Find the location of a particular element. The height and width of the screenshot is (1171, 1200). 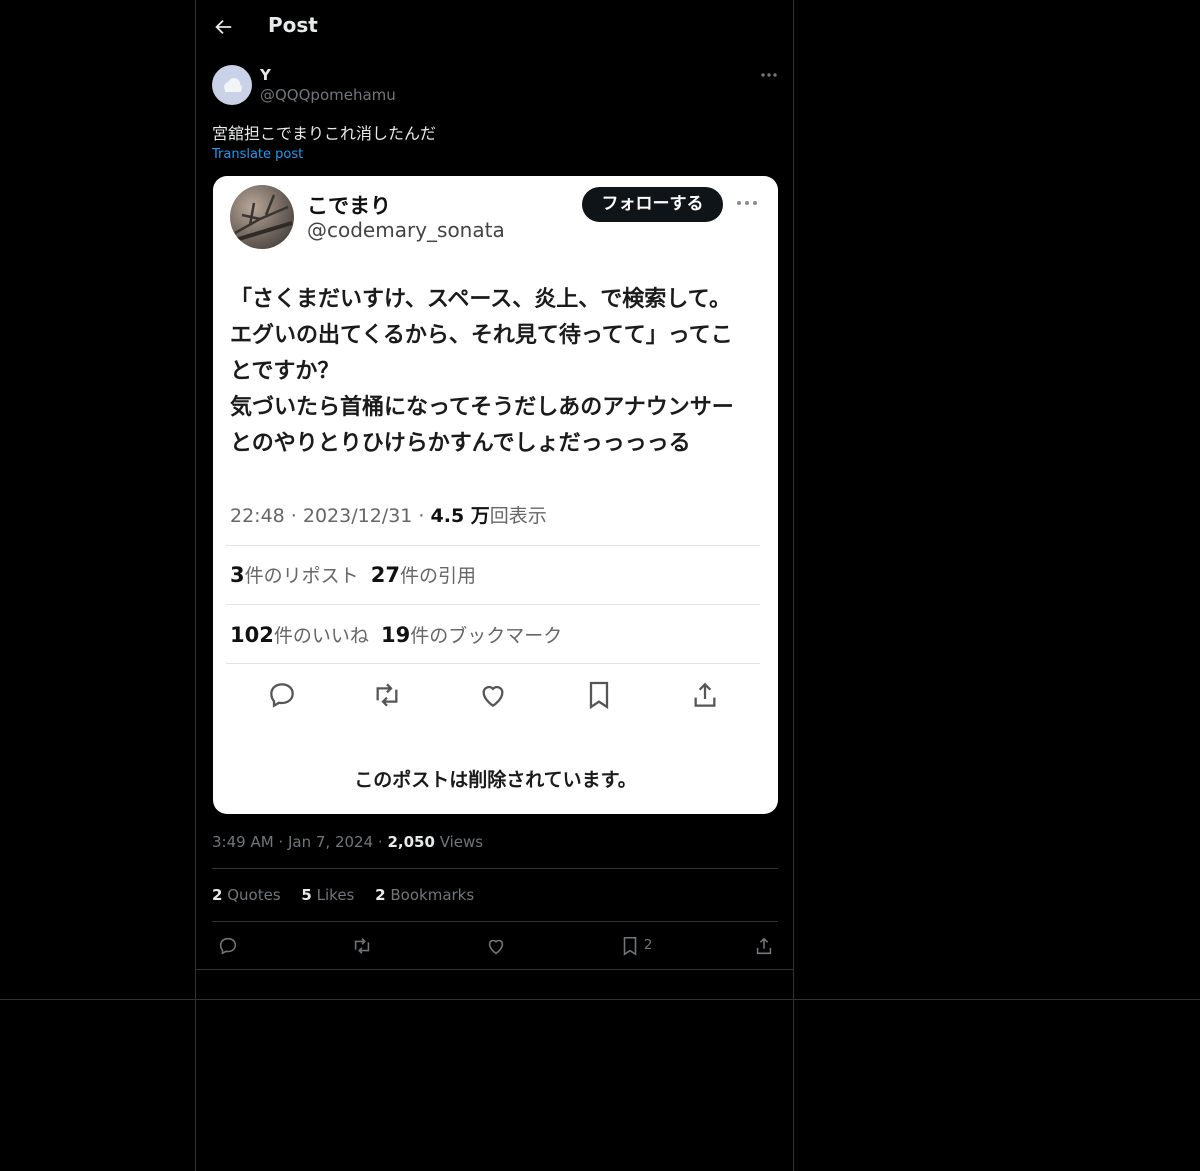

media-body-line: とのやりとりひけらかすんでしょだっっっっる is located at coordinates (460, 443).